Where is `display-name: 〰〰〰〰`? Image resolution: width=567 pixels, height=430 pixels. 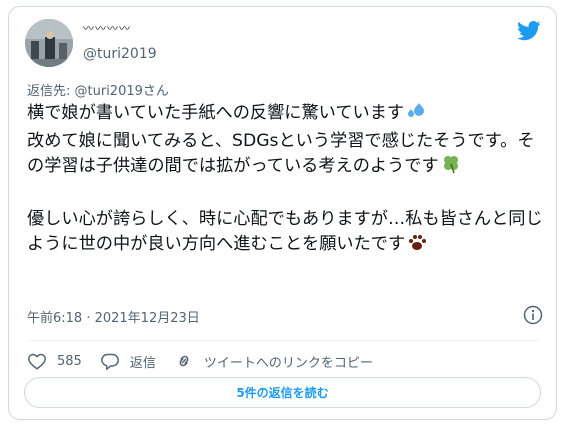 display-name: 〰〰〰〰 is located at coordinates (107, 28).